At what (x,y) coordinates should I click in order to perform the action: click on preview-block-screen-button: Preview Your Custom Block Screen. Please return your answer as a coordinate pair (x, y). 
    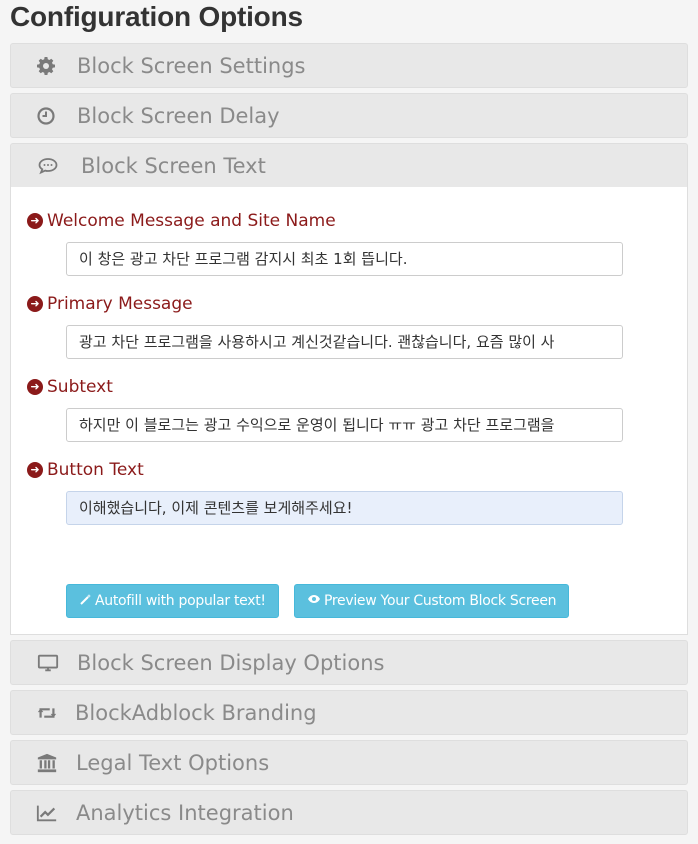
    Looking at the image, I should click on (432, 601).